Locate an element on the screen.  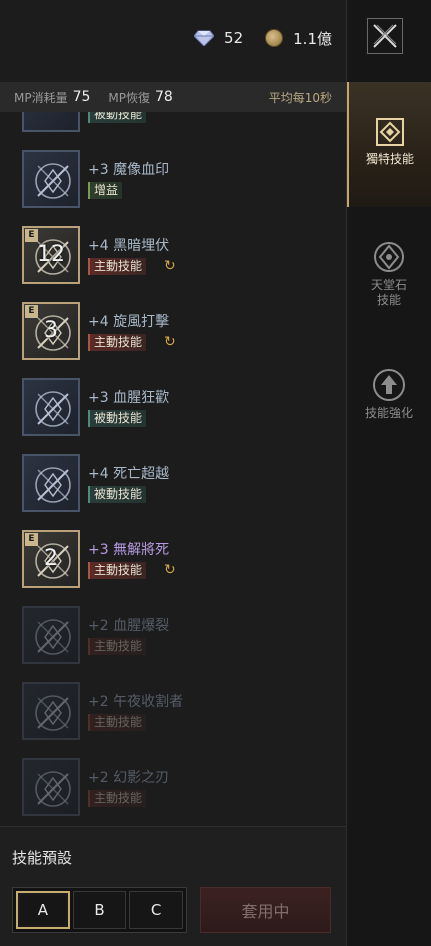
coin-count: 1.1億 is located at coordinates (312, 38).